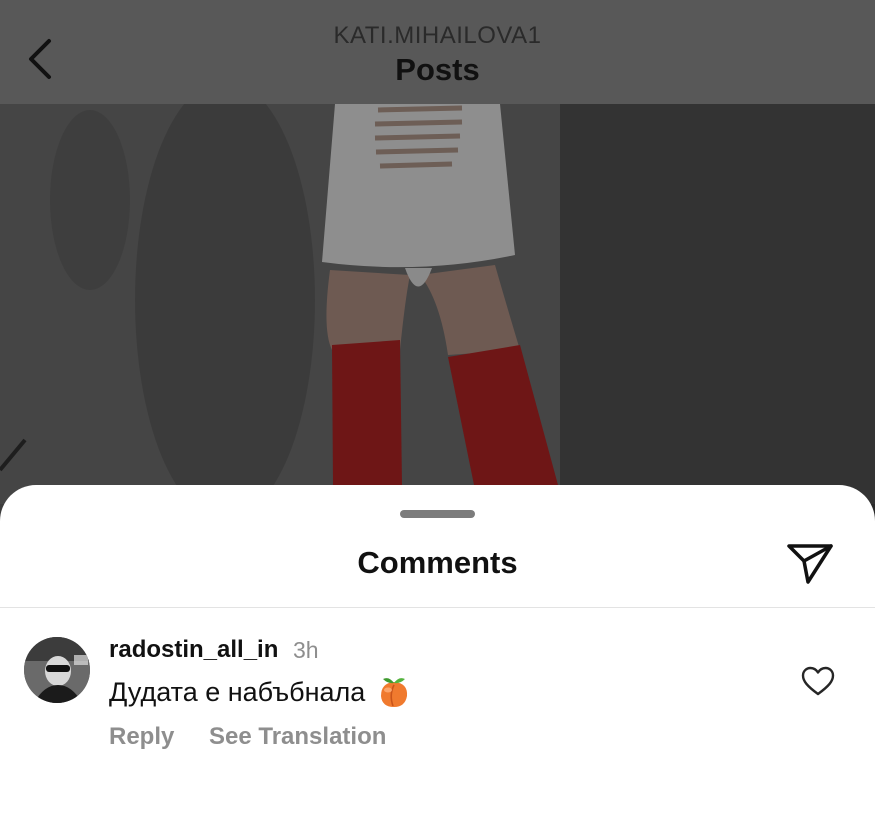 The image size is (875, 815). What do you see at coordinates (437, 514) in the screenshot?
I see `sheet-drag-handle` at bounding box center [437, 514].